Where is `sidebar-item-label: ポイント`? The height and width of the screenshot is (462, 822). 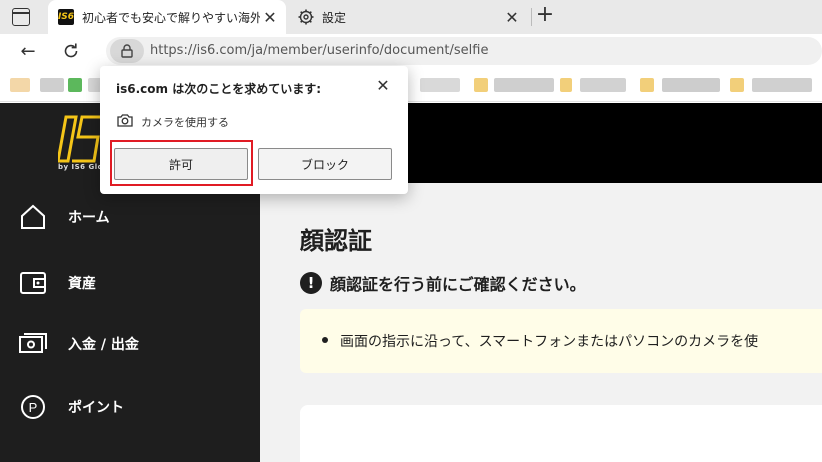 sidebar-item-label: ポイント is located at coordinates (96, 408).